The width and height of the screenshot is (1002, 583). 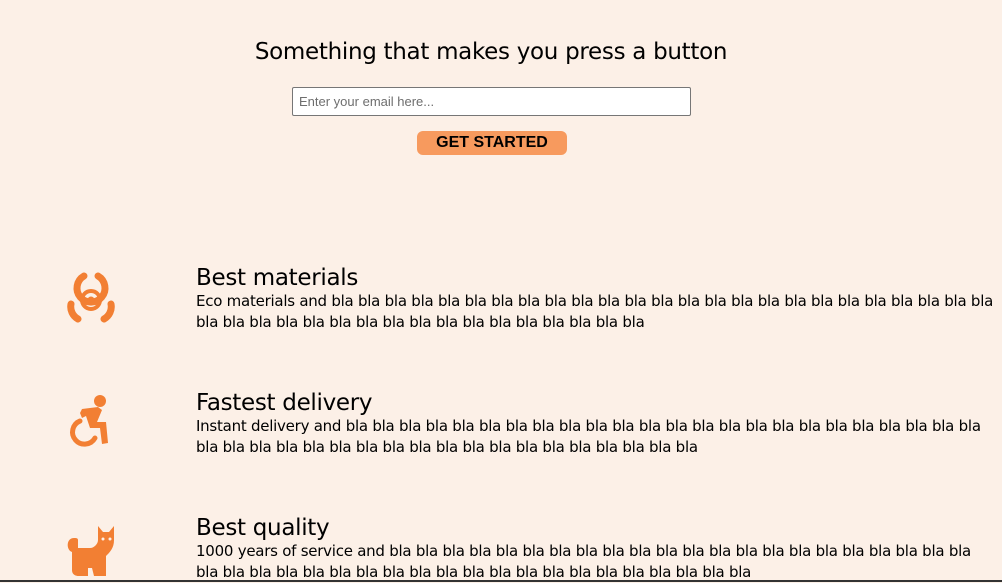 I want to click on feature-title: Best quality, so click(x=263, y=528).